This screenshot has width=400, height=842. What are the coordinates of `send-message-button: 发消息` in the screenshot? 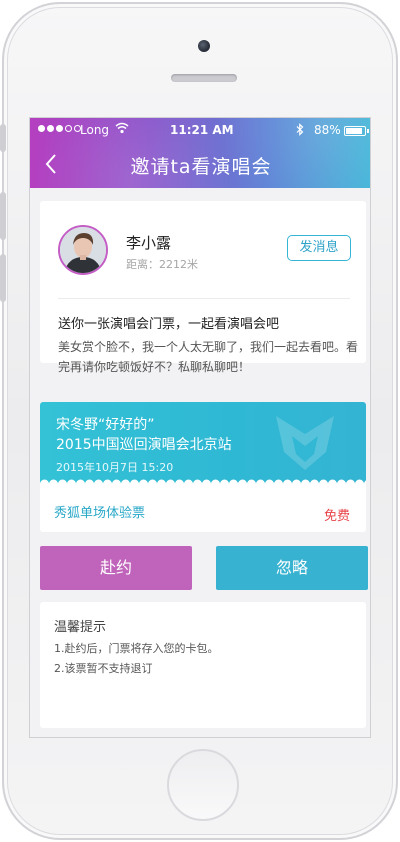 It's located at (319, 248).